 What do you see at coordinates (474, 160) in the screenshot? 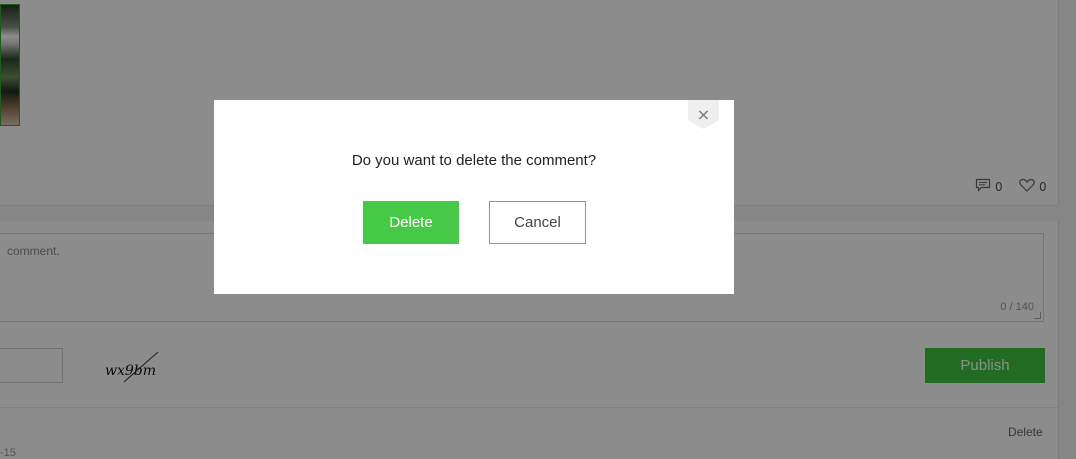
I see `dialog-message: Do you want to delete the comment?` at bounding box center [474, 160].